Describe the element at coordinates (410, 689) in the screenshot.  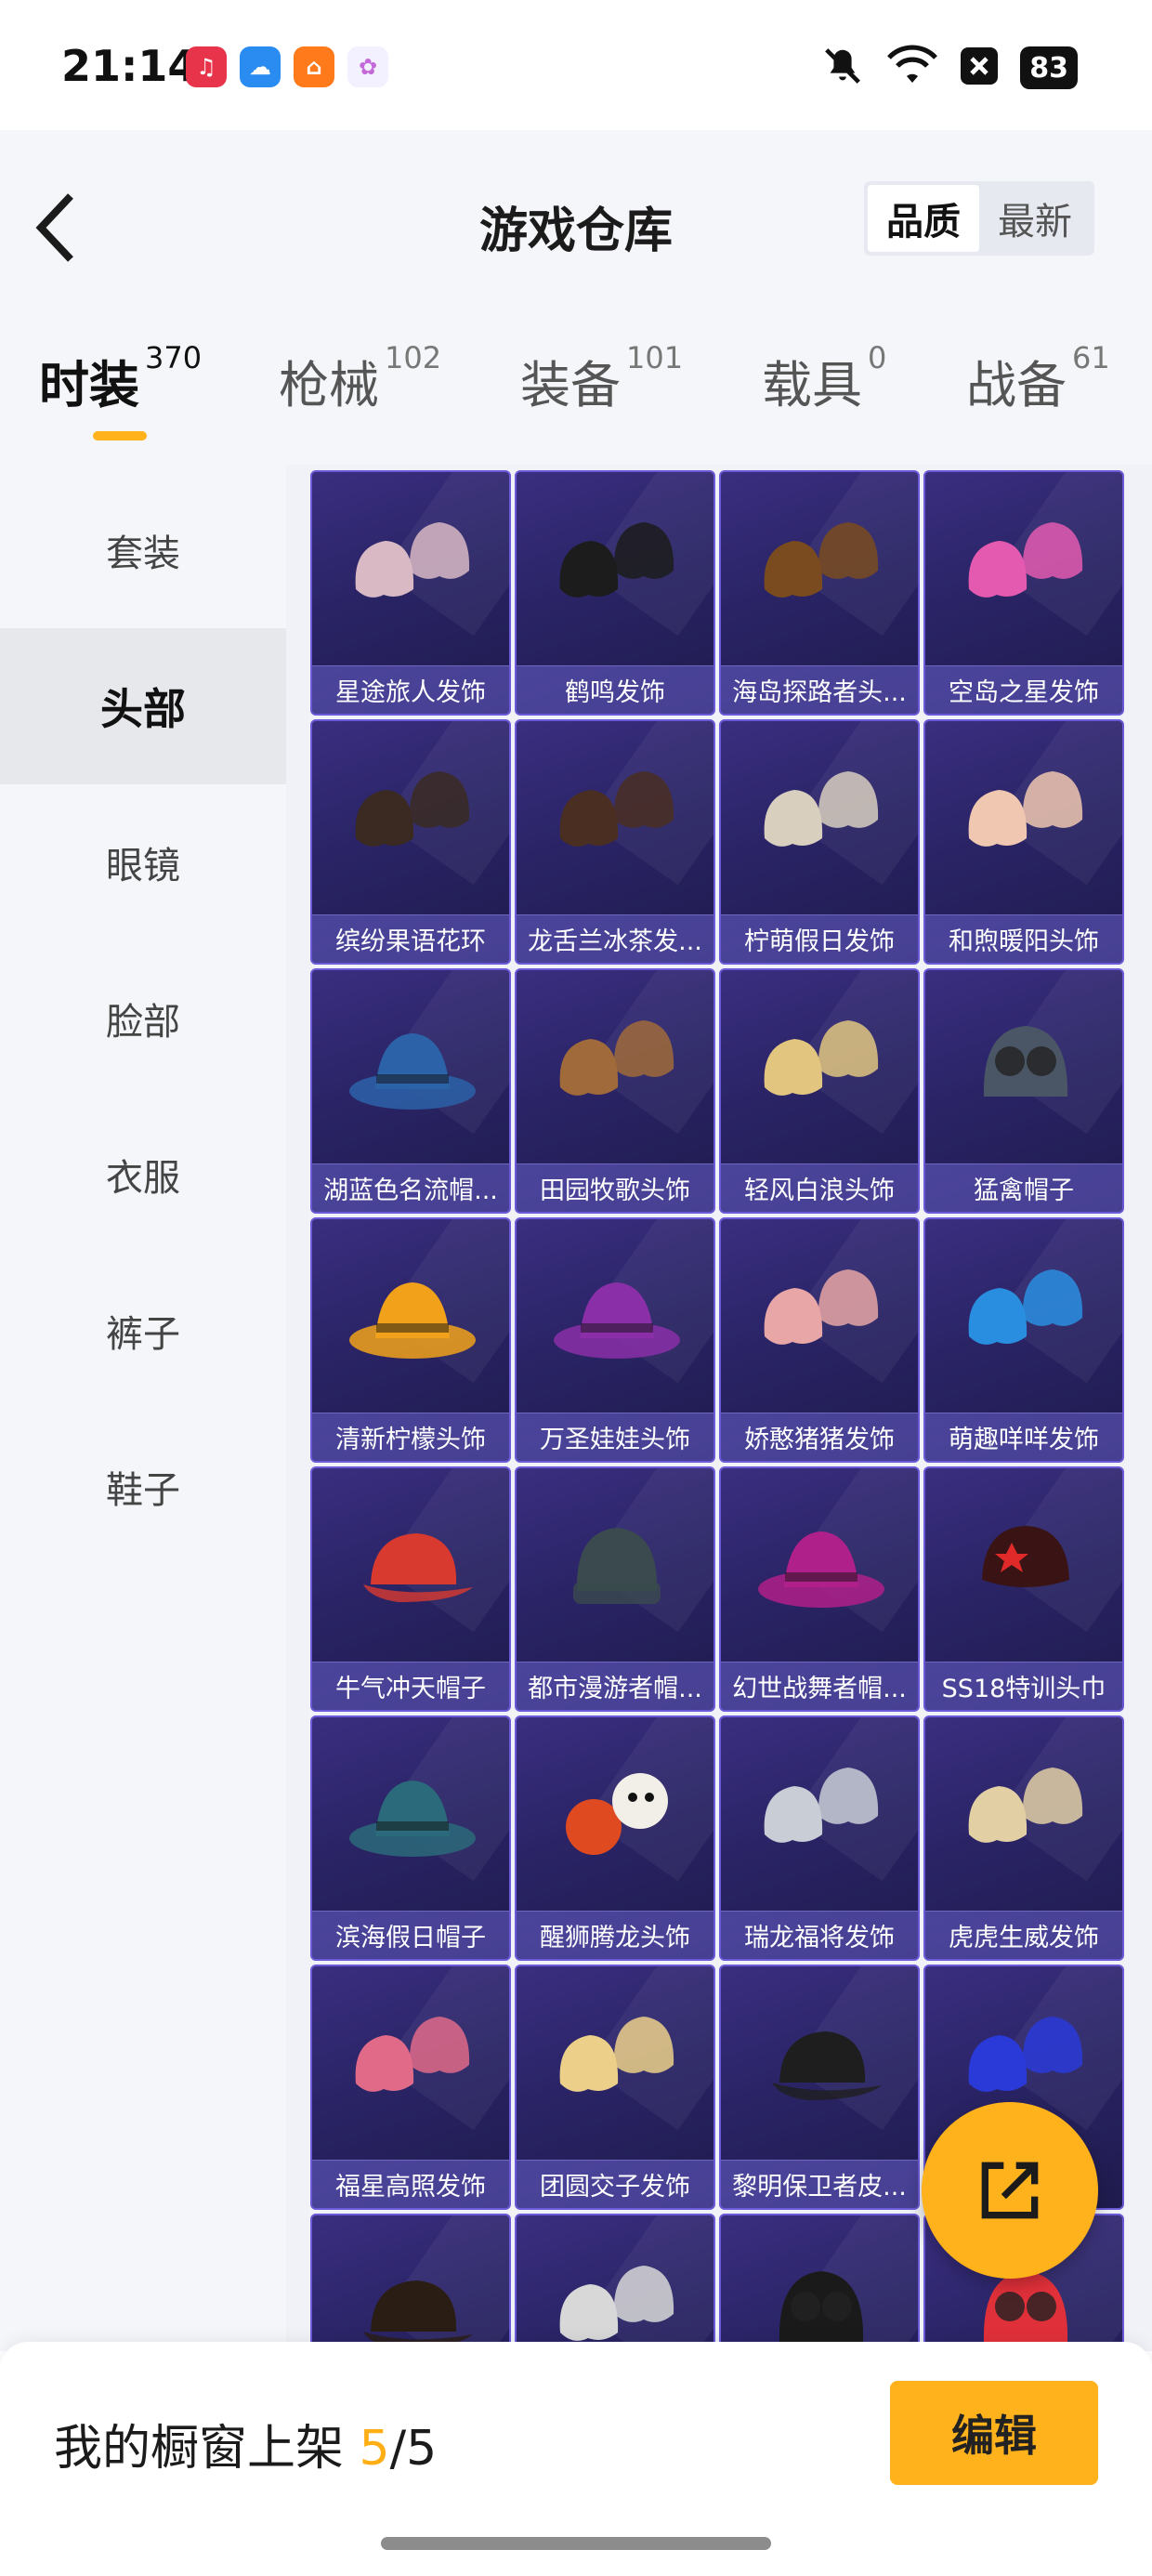
I see `item-name: 星途旅人发饰` at that location.